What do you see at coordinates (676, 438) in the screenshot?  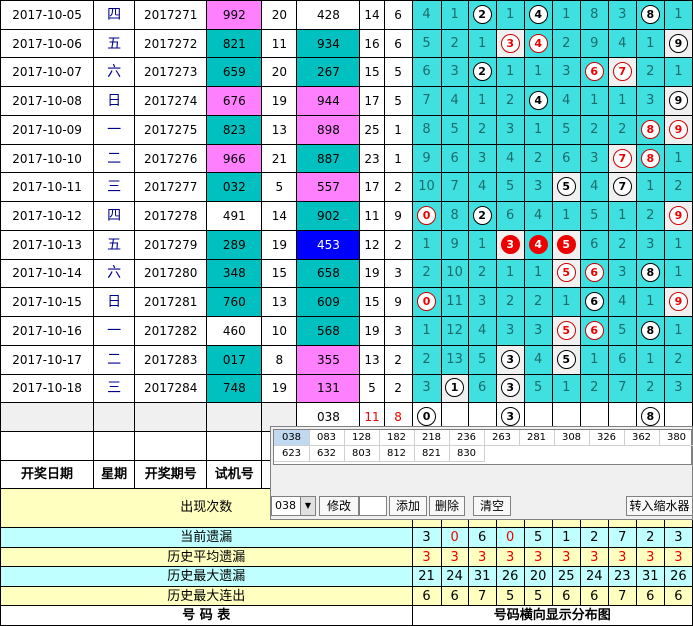 I see `combination-item: 380` at bounding box center [676, 438].